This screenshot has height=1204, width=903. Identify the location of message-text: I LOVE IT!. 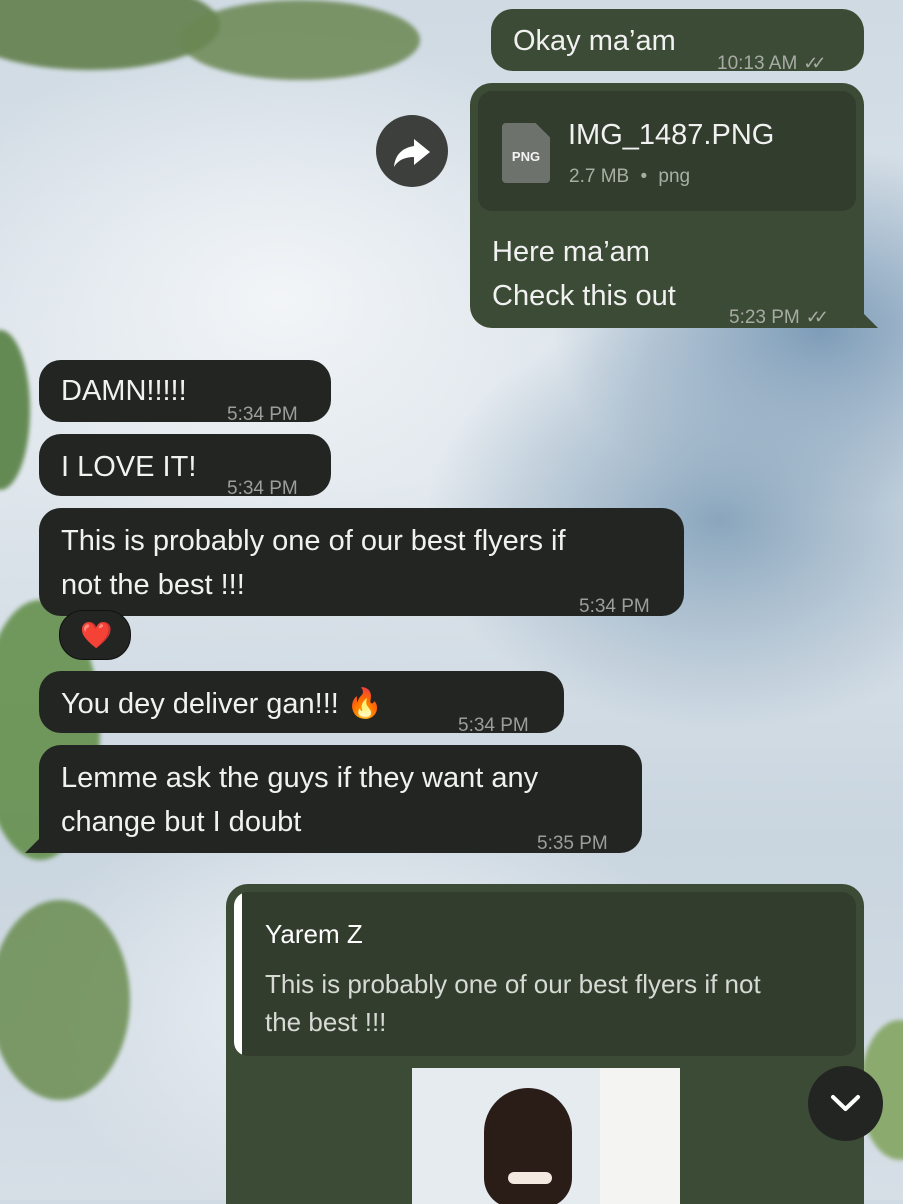
(129, 467).